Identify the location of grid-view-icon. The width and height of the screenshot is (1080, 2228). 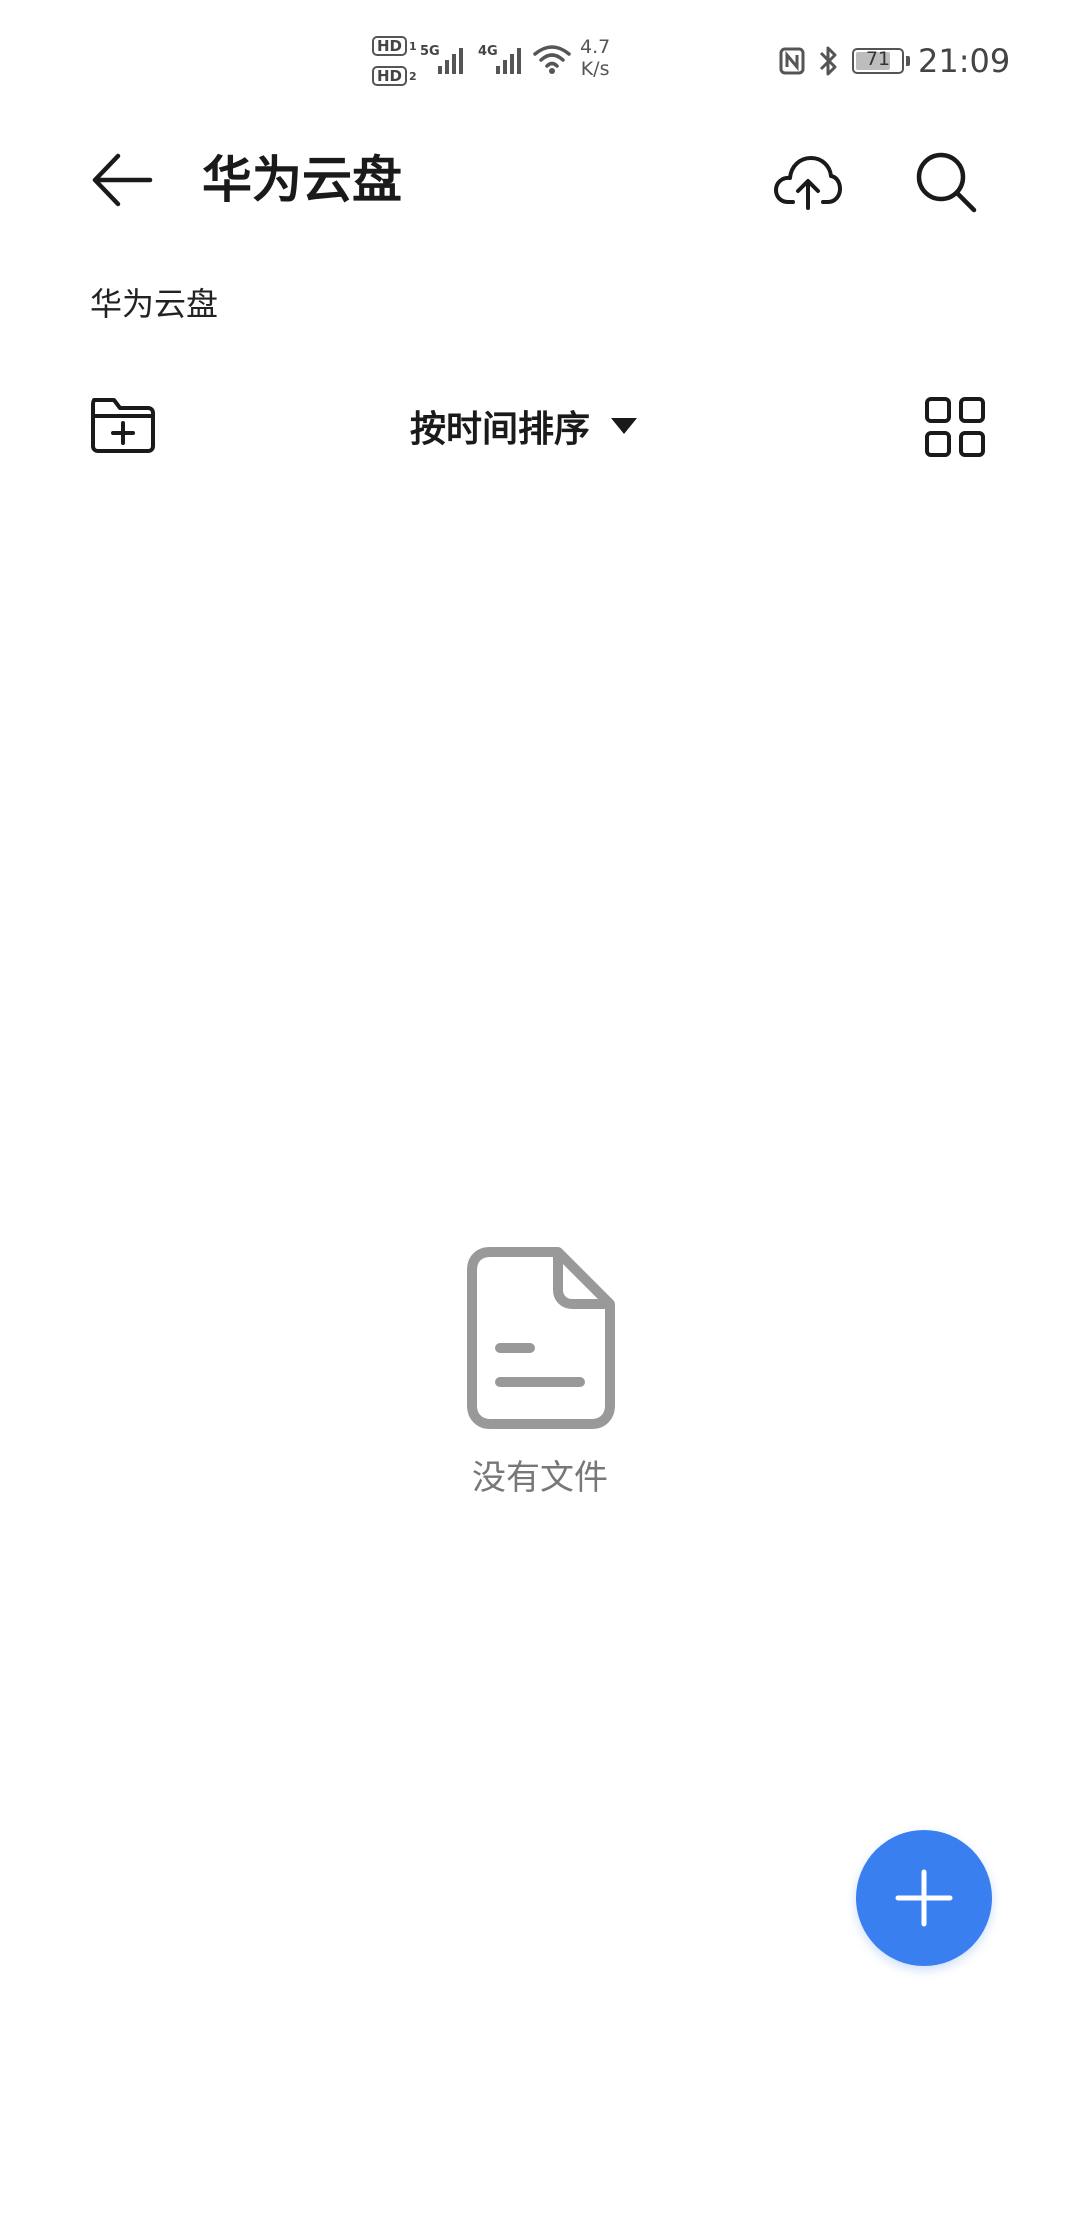
(955, 427).